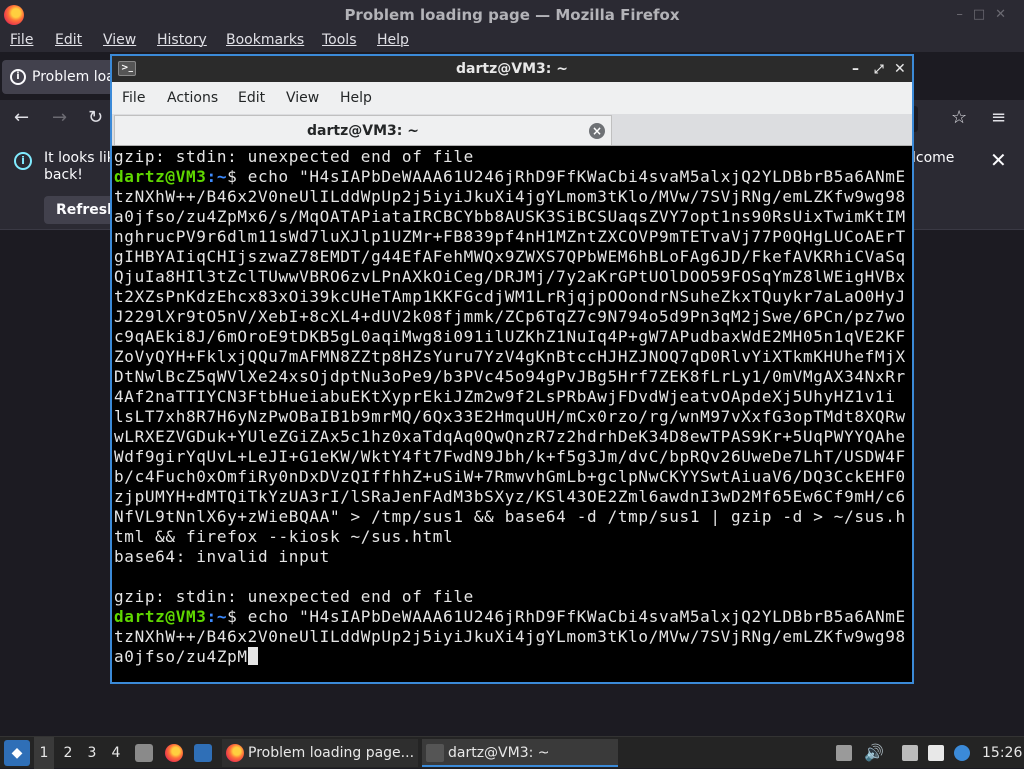 The image size is (1024, 769). What do you see at coordinates (998, 117) in the screenshot?
I see `hamburger-menu-icon: ≡` at bounding box center [998, 117].